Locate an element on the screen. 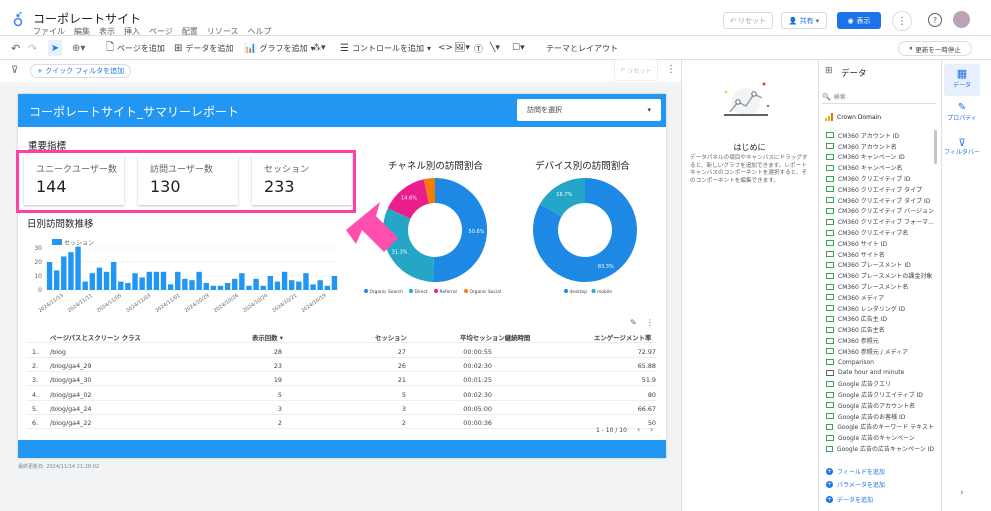  field-item: CM360 クリエイティブ タイプ is located at coordinates (880, 189).